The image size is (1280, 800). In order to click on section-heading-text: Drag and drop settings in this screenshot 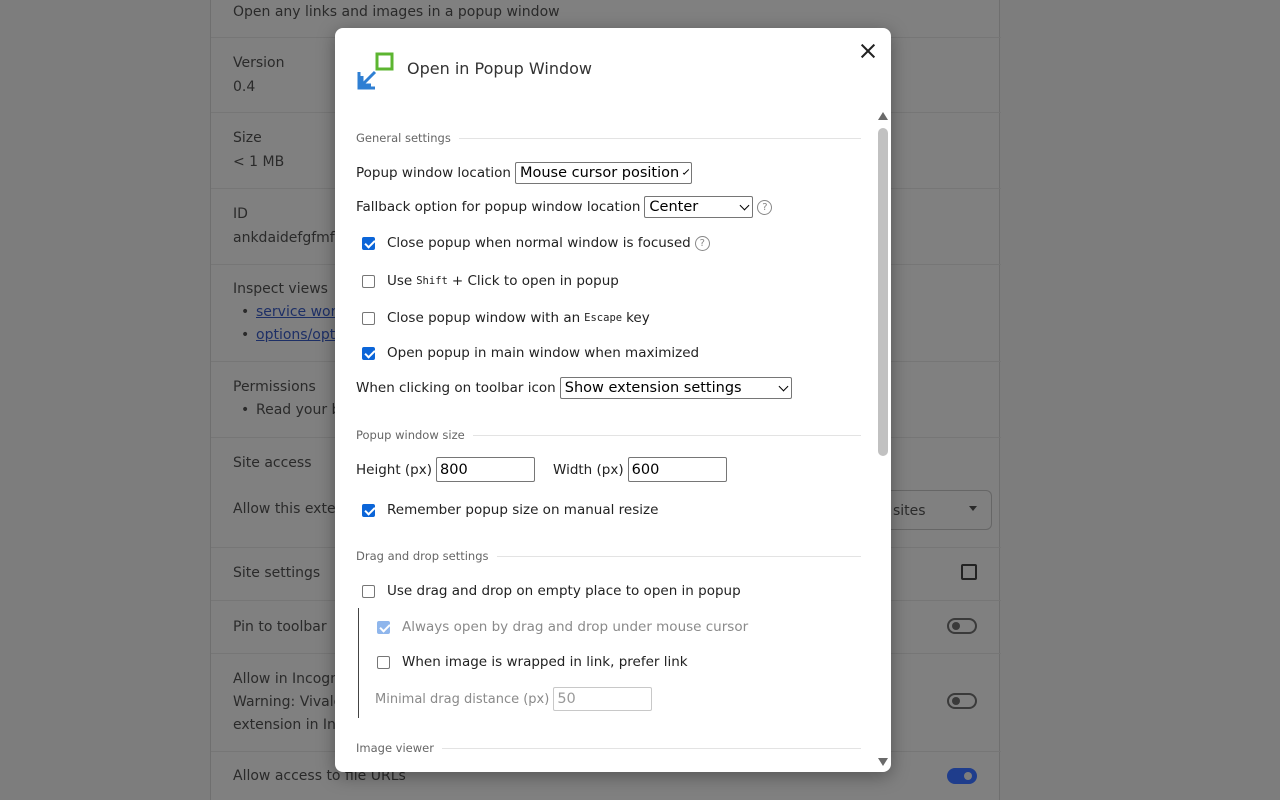, I will do `click(422, 556)`.